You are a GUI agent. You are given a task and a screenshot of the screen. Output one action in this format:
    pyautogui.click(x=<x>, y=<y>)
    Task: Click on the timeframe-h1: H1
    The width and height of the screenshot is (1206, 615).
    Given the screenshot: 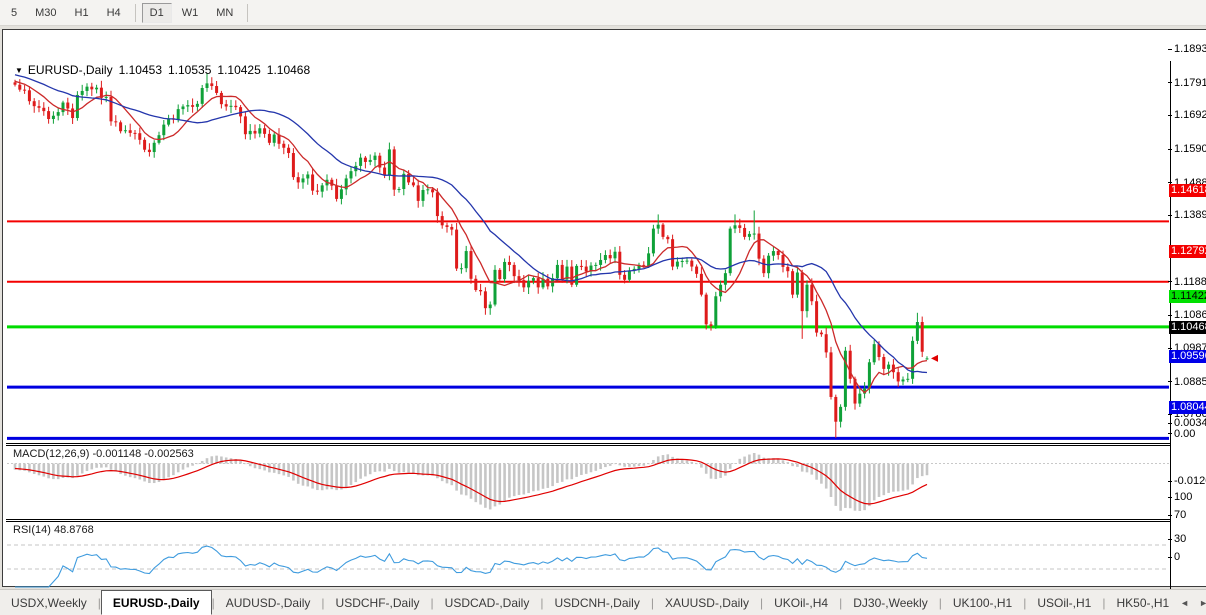 What is the action you would take?
    pyautogui.click(x=82, y=13)
    